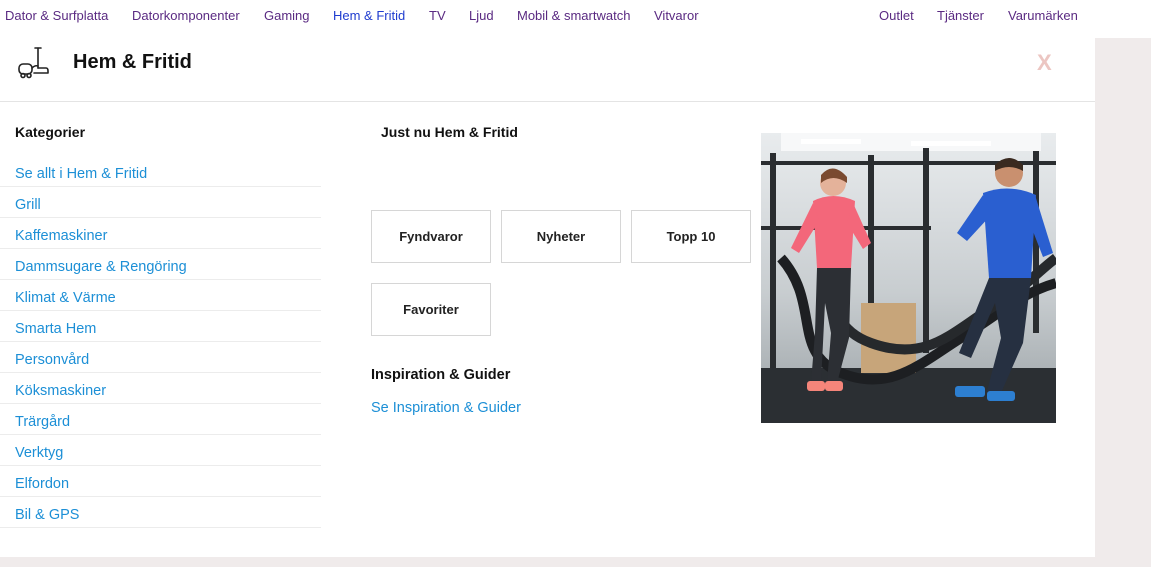 The image size is (1151, 567). I want to click on nav-item-tjanster: Tjänster, so click(960, 15).